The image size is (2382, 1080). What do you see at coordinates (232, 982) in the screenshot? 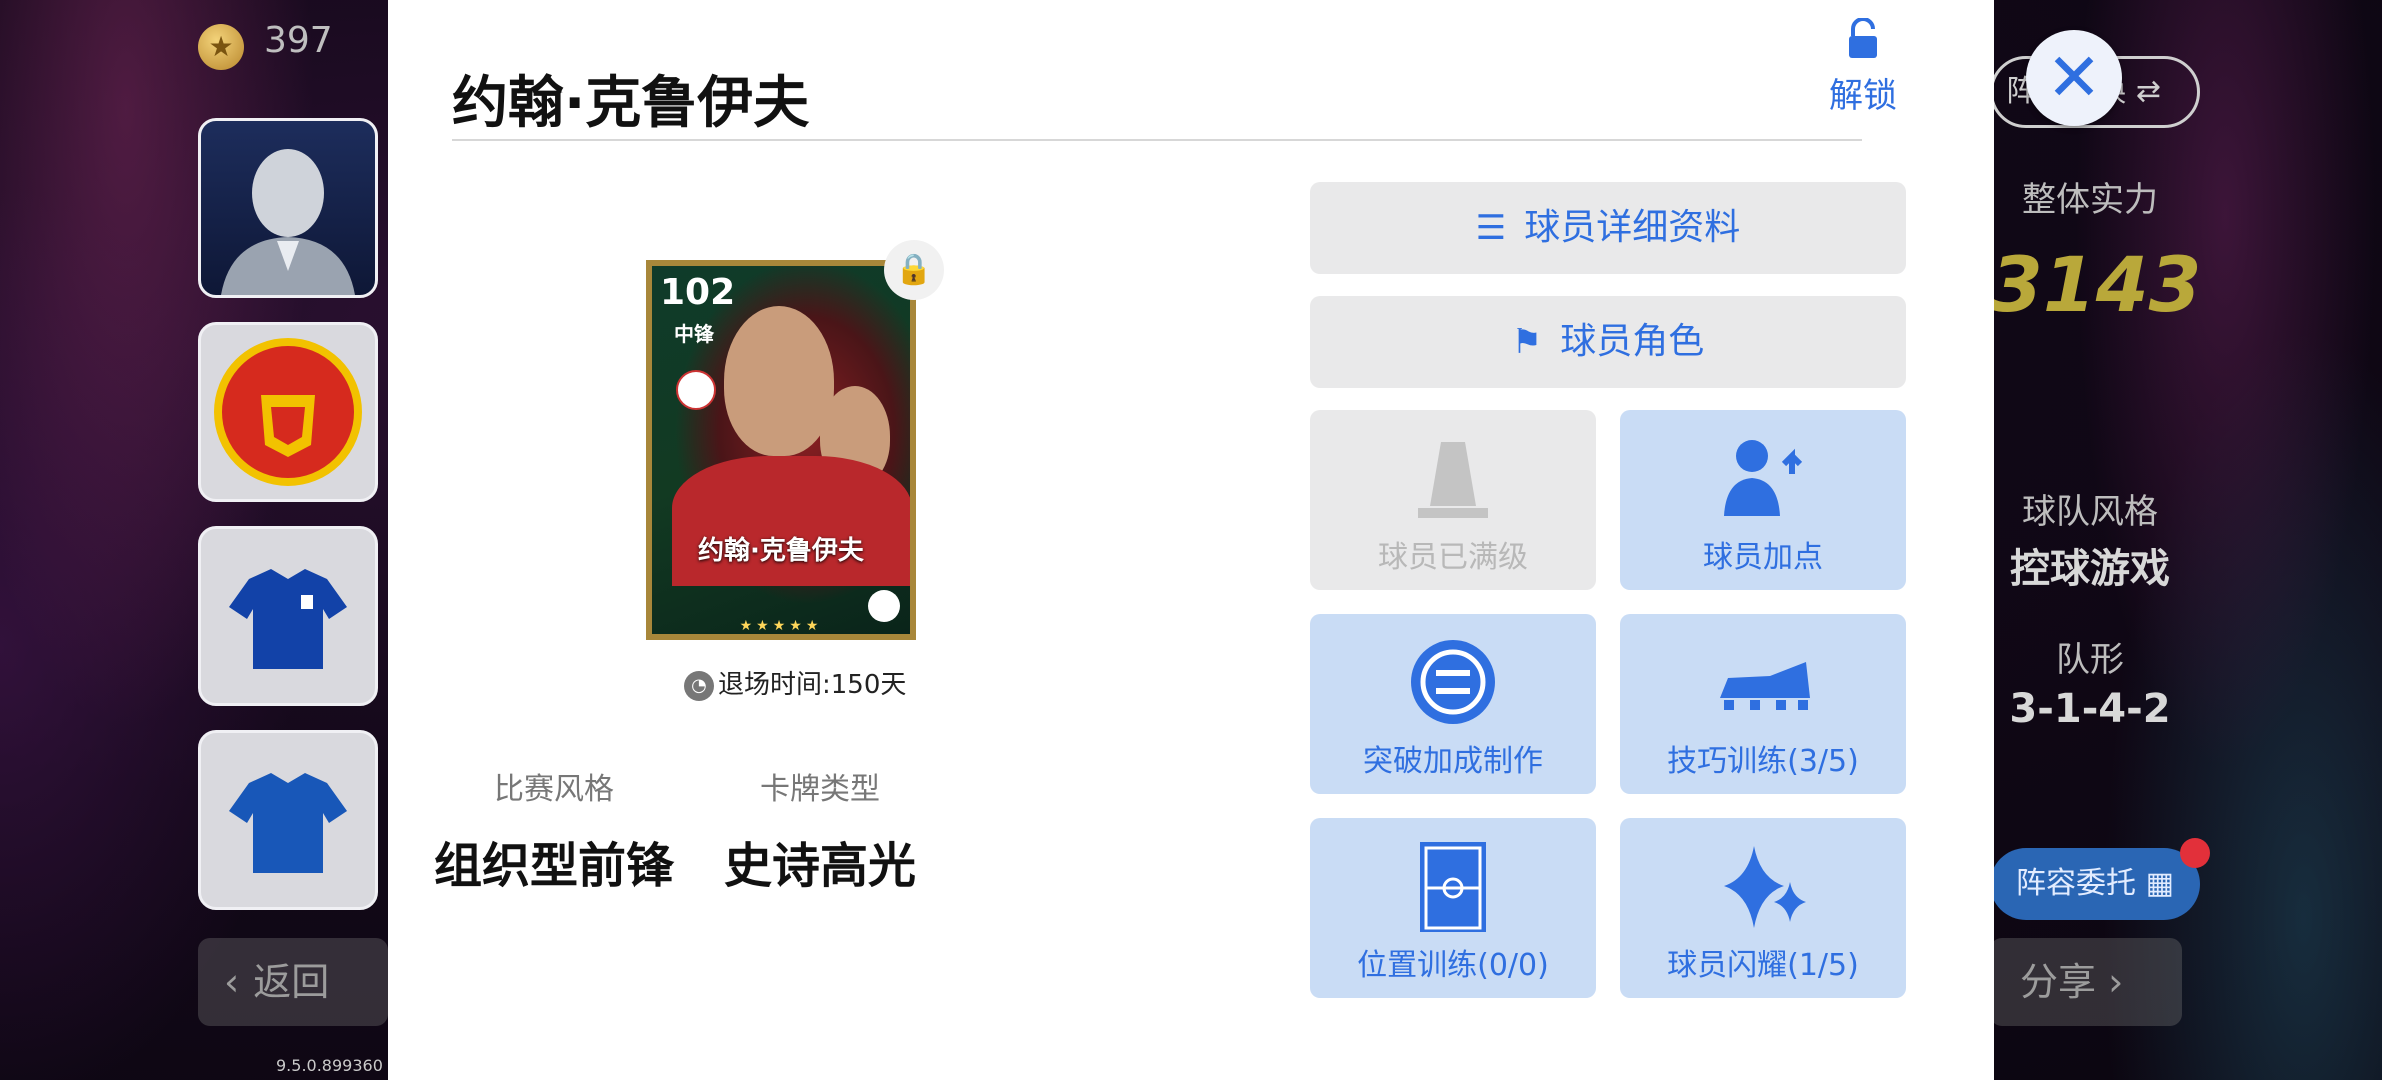
I see `chevron-left-icon: ‹` at bounding box center [232, 982].